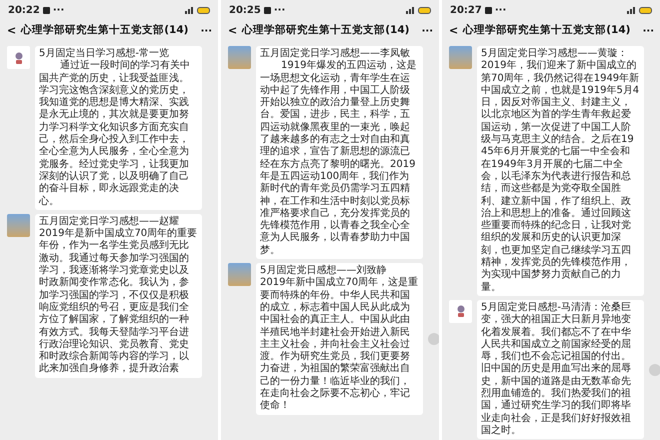 The height and width of the screenshot is (440, 660). I want to click on message-text: 1919年爆发的五四运动，这是一场思想文化运动，青年学生在运动中起了先锋作用，中国工人阶级开始以独立的政治力量登上历史舞台。爱国，进步，民主，科学，五四运动就像黑夜里的一束光，唤起了越来越多的有志之士对自由和真理的追求，宣告了新思想的源流已经在东方点亮了黎明的曙光。2019年是五四运动100周年，我们作为新时代的青年党员仍需学习五四精神，在工作和生活中时刻以党员标准严格要求自己，充分发挥党员的先锋模范作用，以青春之我全心全意为人民服务，以青春梦助力中国梦。, so click(339, 159).